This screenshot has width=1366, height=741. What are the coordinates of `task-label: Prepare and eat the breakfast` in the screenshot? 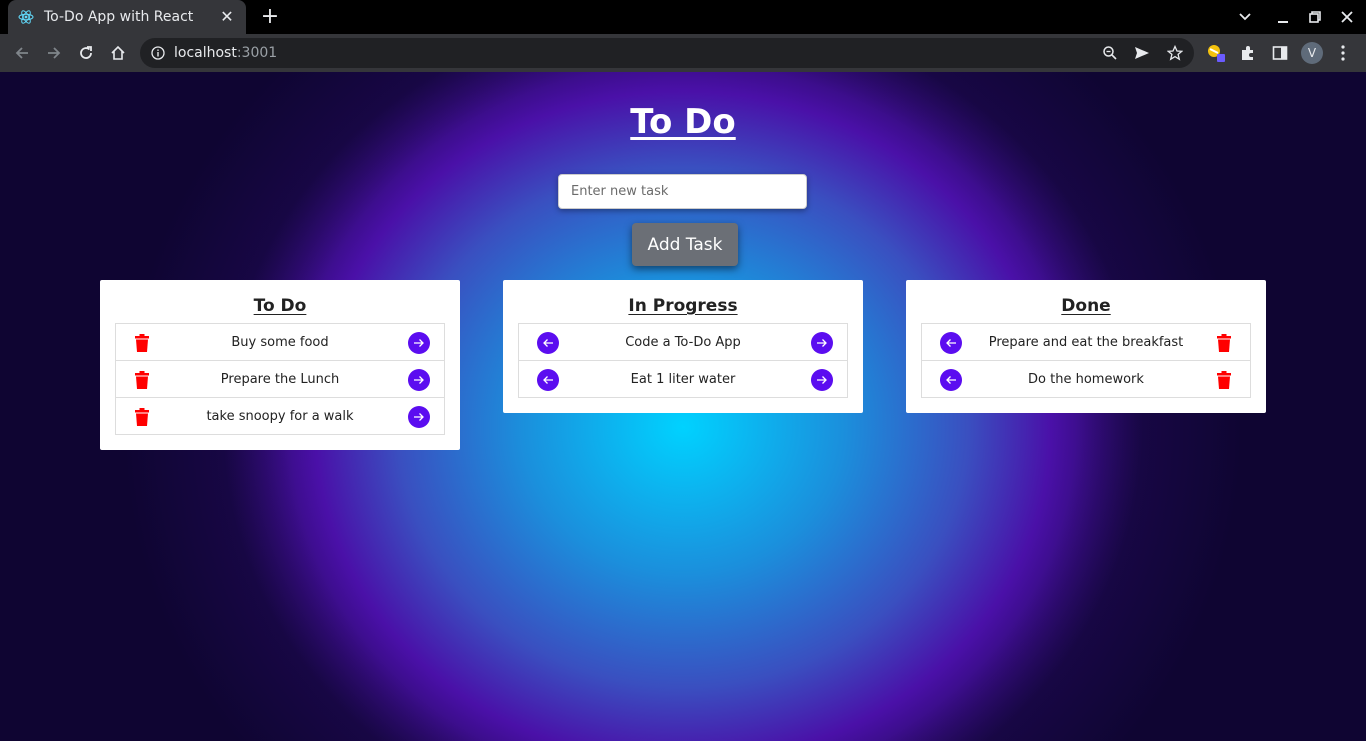 It's located at (1086, 342).